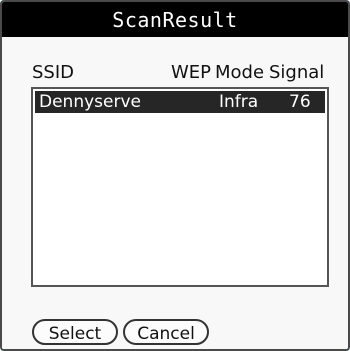 The image size is (350, 351). I want to click on select-button: Select, so click(75, 332).